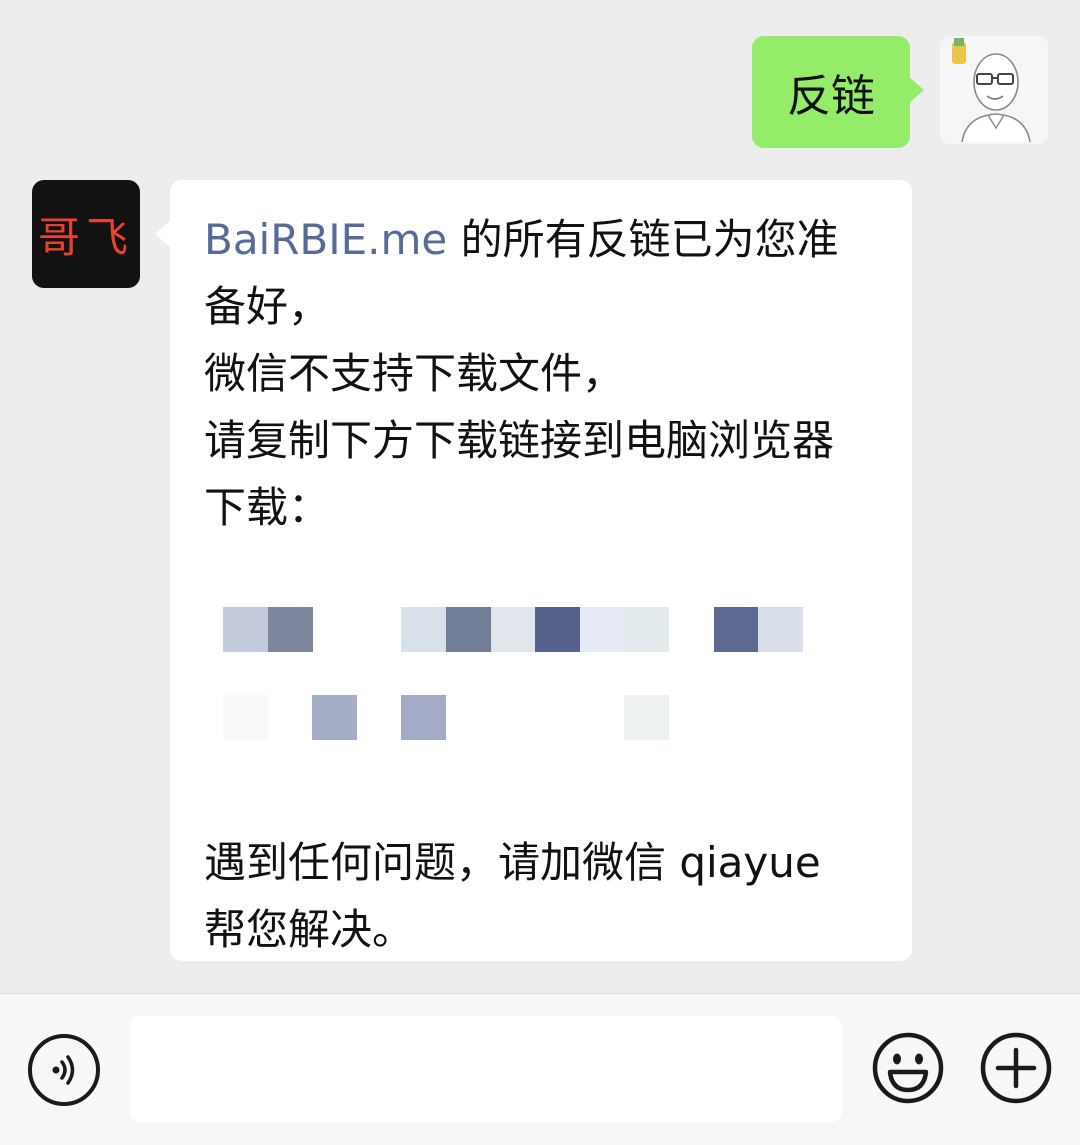 Image resolution: width=1080 pixels, height=1145 pixels. Describe the element at coordinates (541, 683) in the screenshot. I see `obscured-download-link` at that location.